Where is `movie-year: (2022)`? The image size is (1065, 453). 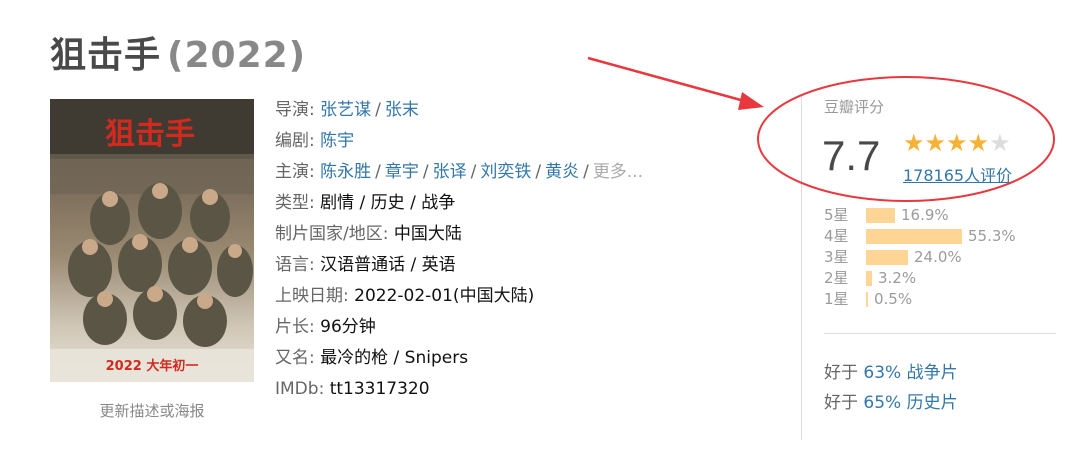 movie-year: (2022) is located at coordinates (237, 55).